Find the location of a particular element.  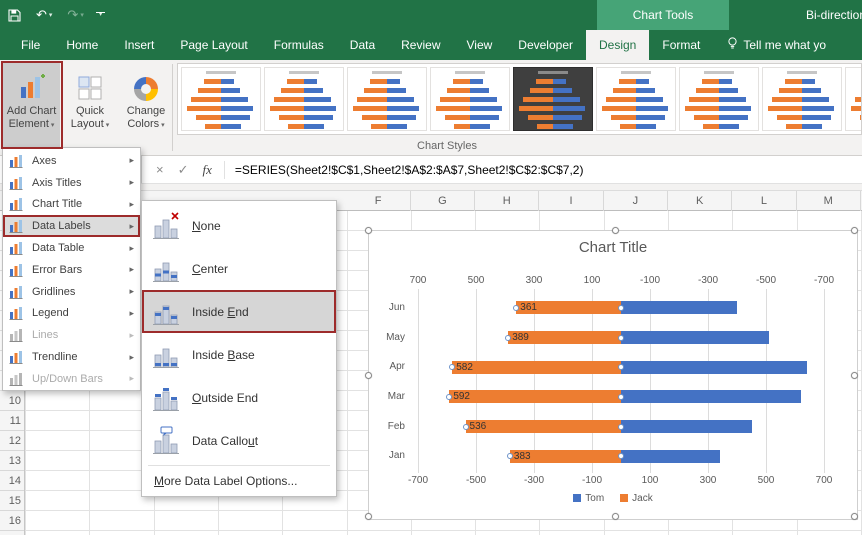

tab-home: Home is located at coordinates (82, 45).